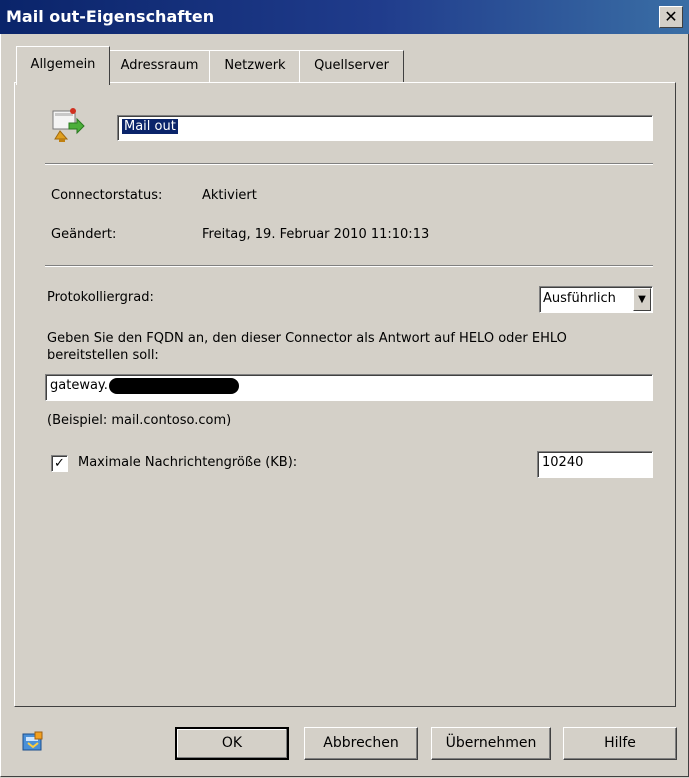 The width and height of the screenshot is (689, 778). I want to click on window-title: Mail out-Eigenschaften, so click(110, 16).